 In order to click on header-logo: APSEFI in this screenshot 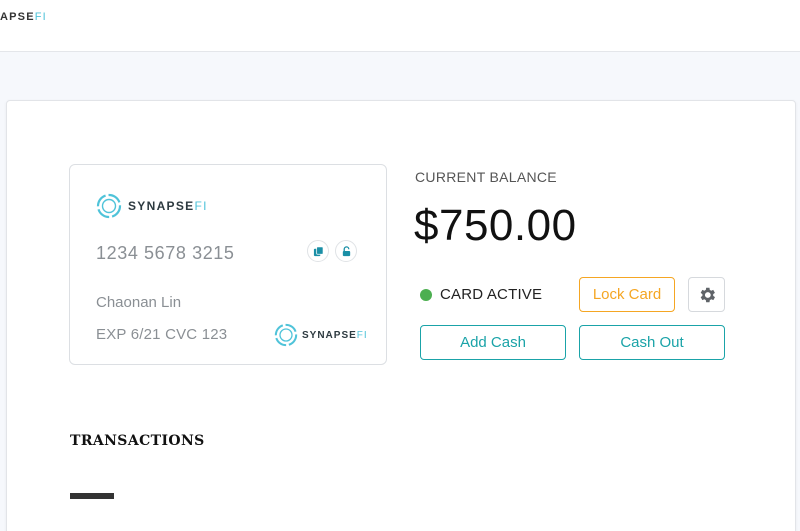, I will do `click(23, 17)`.